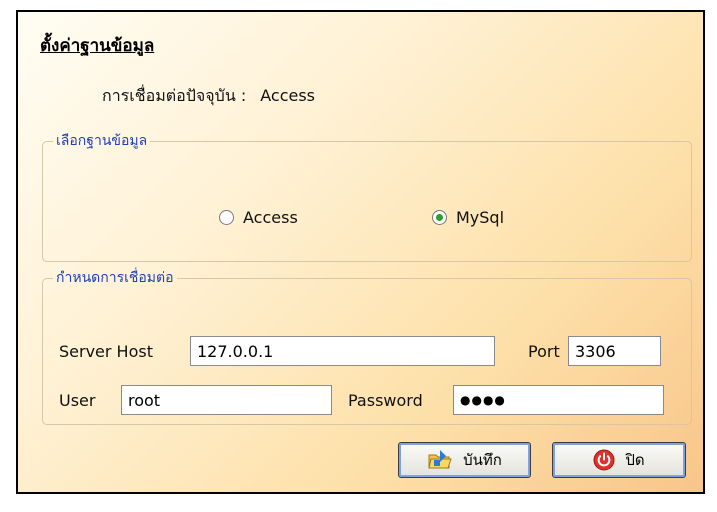 The image size is (717, 512). What do you see at coordinates (439, 217) in the screenshot?
I see `radio-mysql-circle` at bounding box center [439, 217].